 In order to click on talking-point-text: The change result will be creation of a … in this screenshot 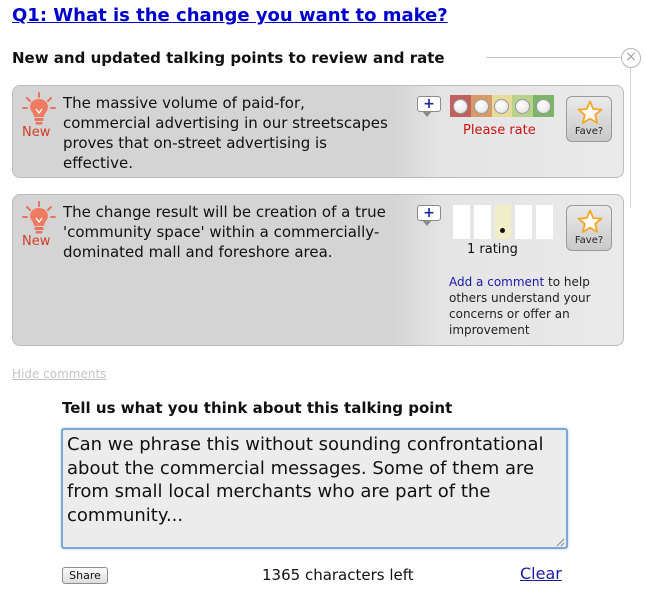, I will do `click(224, 232)`.